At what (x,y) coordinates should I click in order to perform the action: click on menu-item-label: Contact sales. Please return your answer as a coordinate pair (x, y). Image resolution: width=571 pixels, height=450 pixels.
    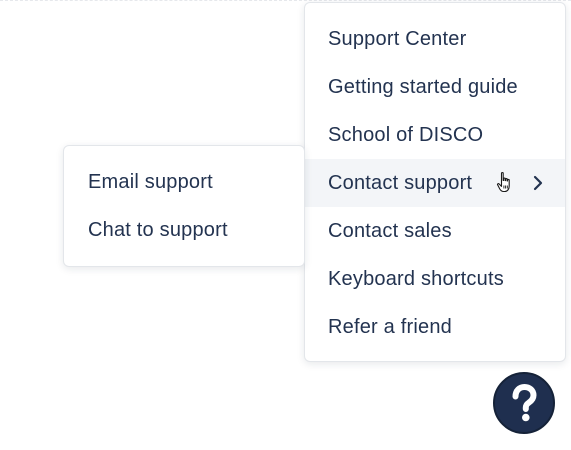
    Looking at the image, I should click on (390, 231).